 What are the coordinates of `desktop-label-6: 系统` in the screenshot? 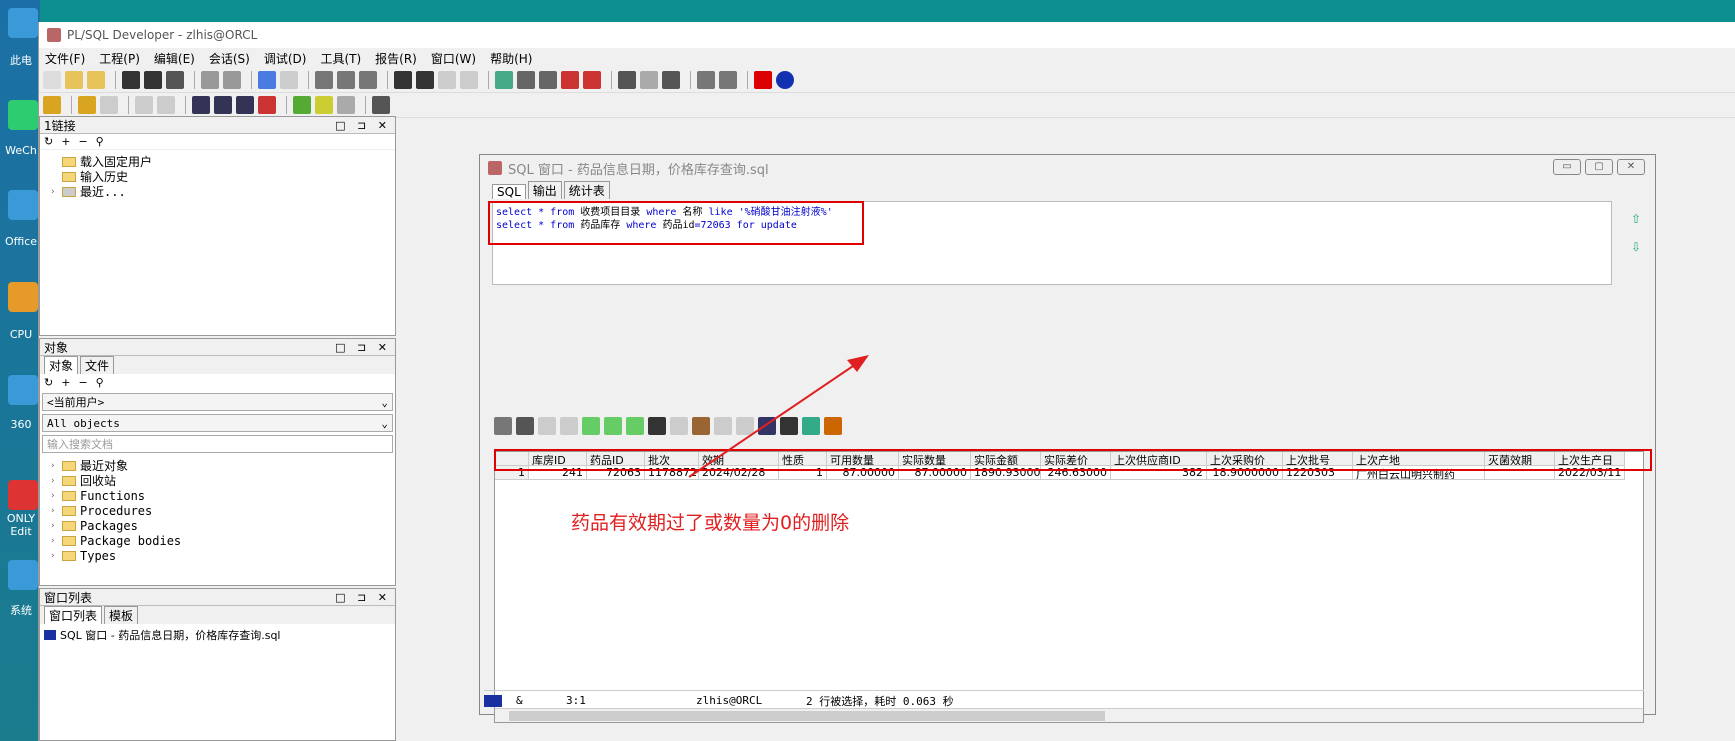 It's located at (21, 610).